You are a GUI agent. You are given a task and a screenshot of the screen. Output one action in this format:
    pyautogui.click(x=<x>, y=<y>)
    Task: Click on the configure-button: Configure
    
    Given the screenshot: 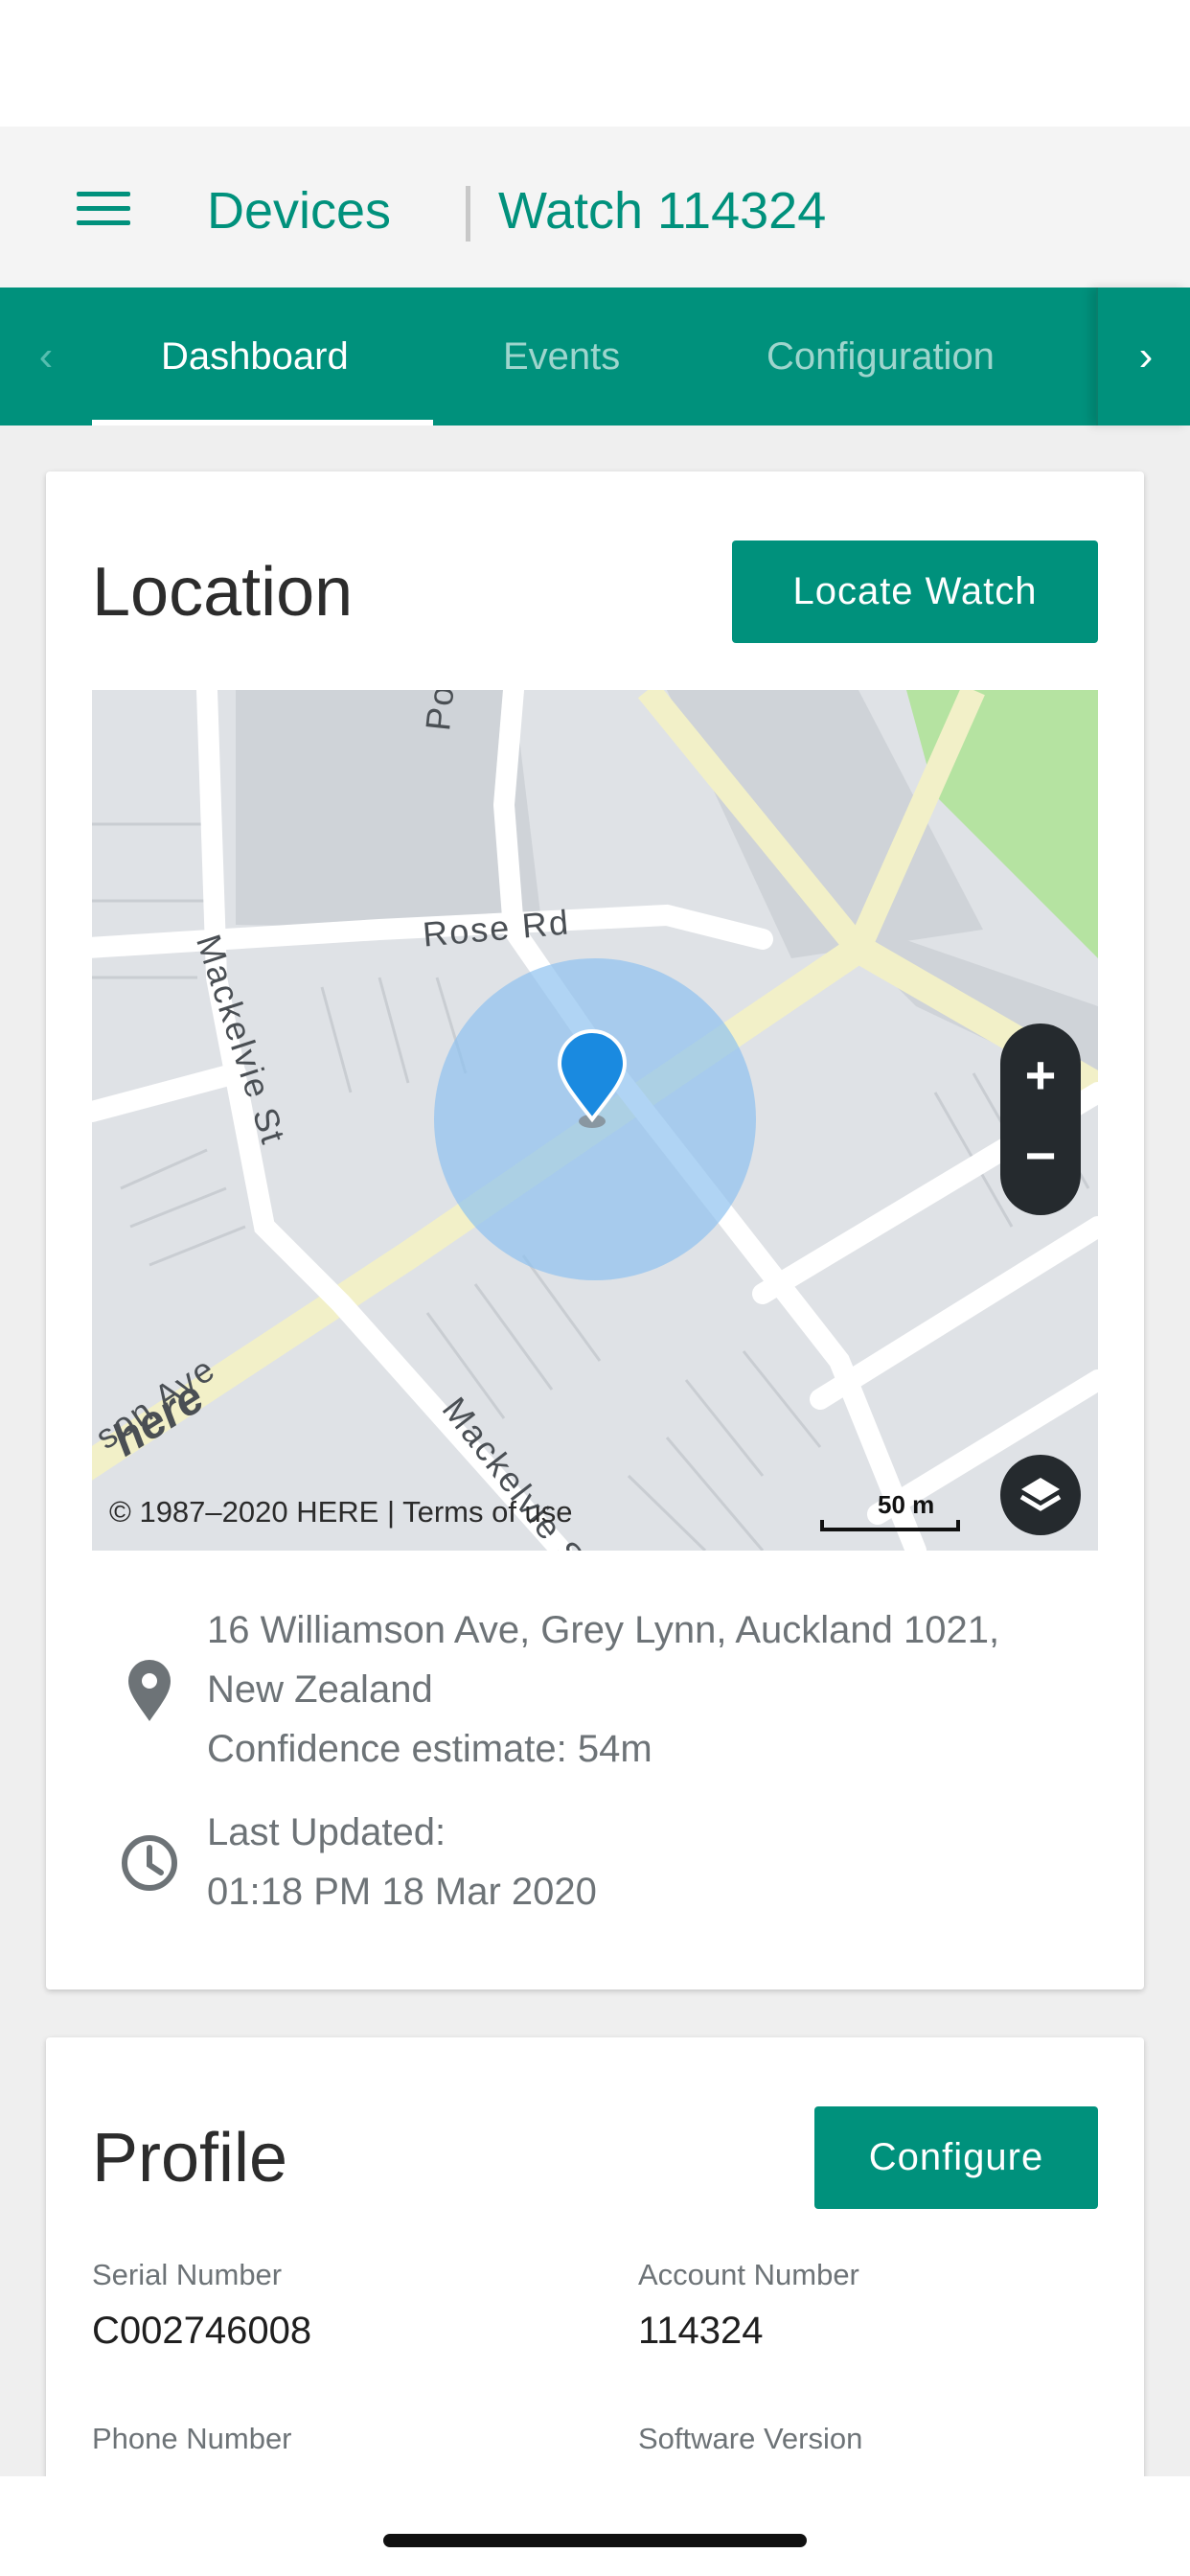 What is the action you would take?
    pyautogui.click(x=956, y=2157)
    